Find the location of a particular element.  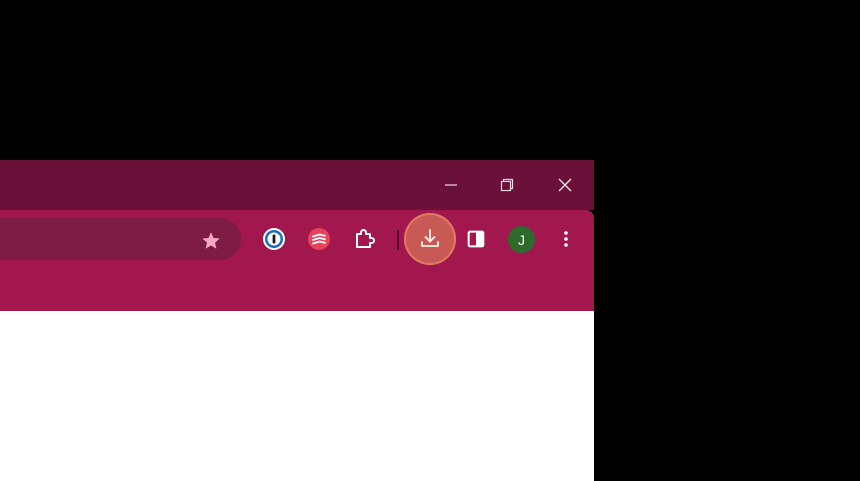

todoist-icon is located at coordinates (319, 239).